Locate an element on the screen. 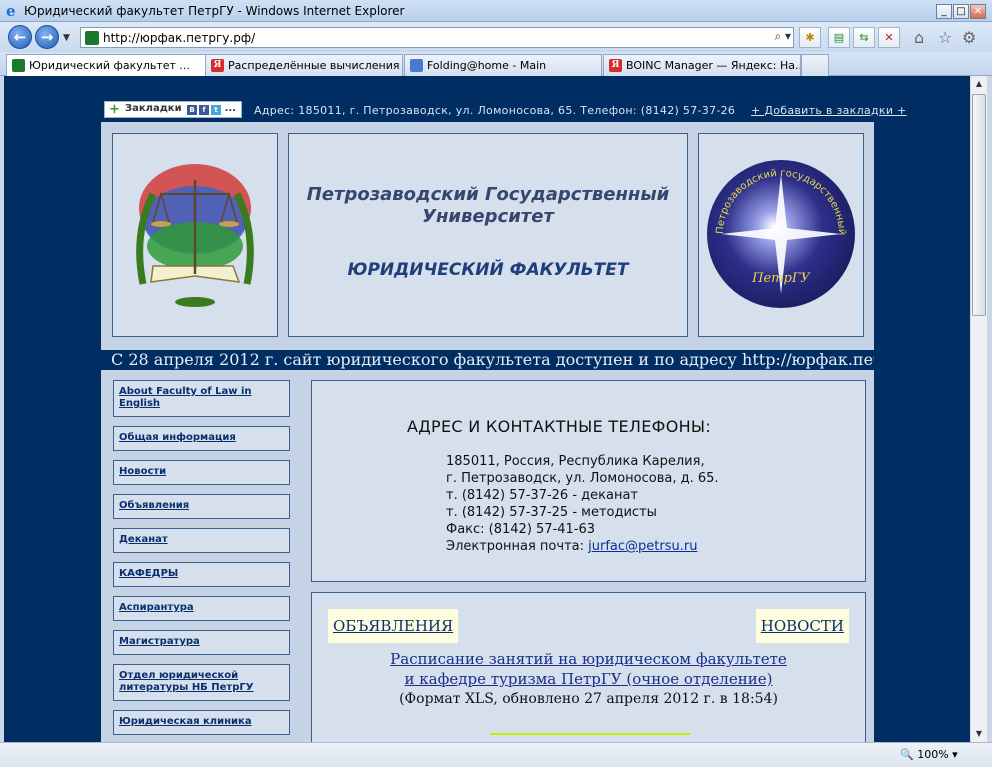 The height and width of the screenshot is (767, 992). contact-address-2: г. Петрозаводск, ул. Ломоносова, д. 65. is located at coordinates (582, 478).